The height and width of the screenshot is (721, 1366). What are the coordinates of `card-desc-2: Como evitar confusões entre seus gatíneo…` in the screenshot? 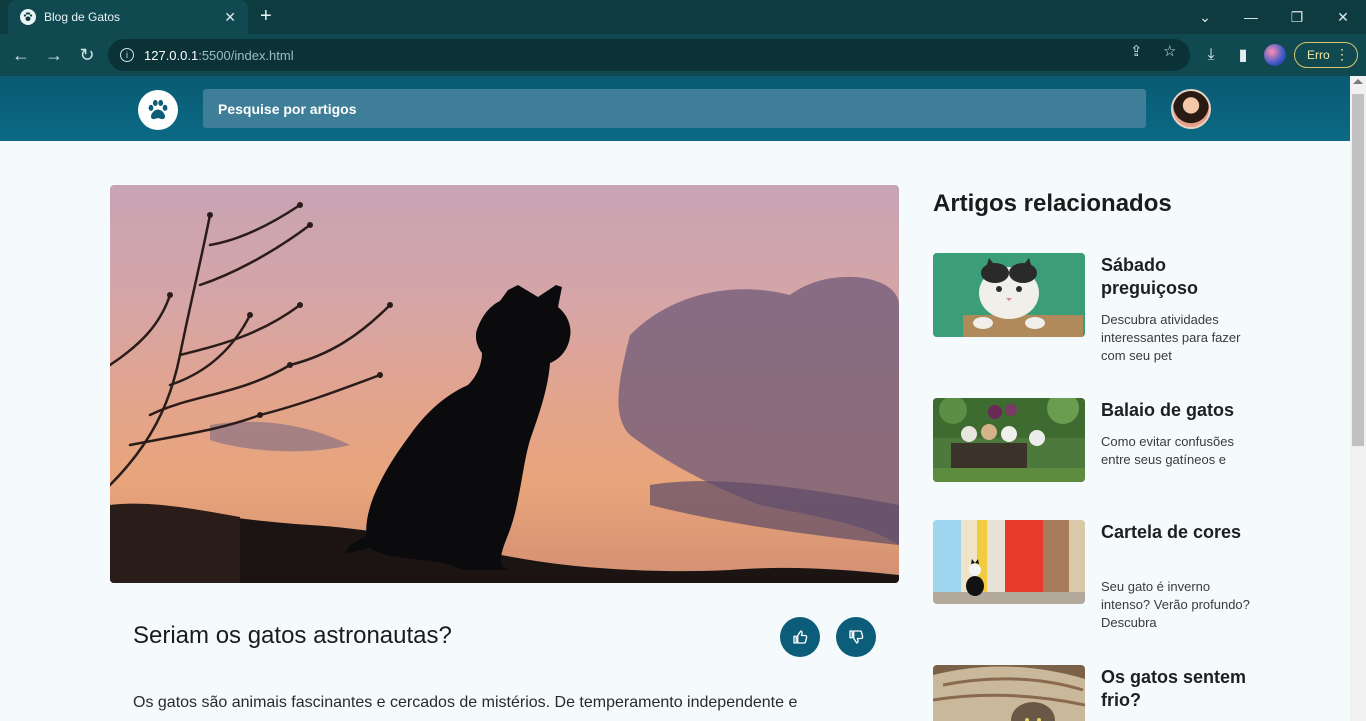 It's located at (1167, 450).